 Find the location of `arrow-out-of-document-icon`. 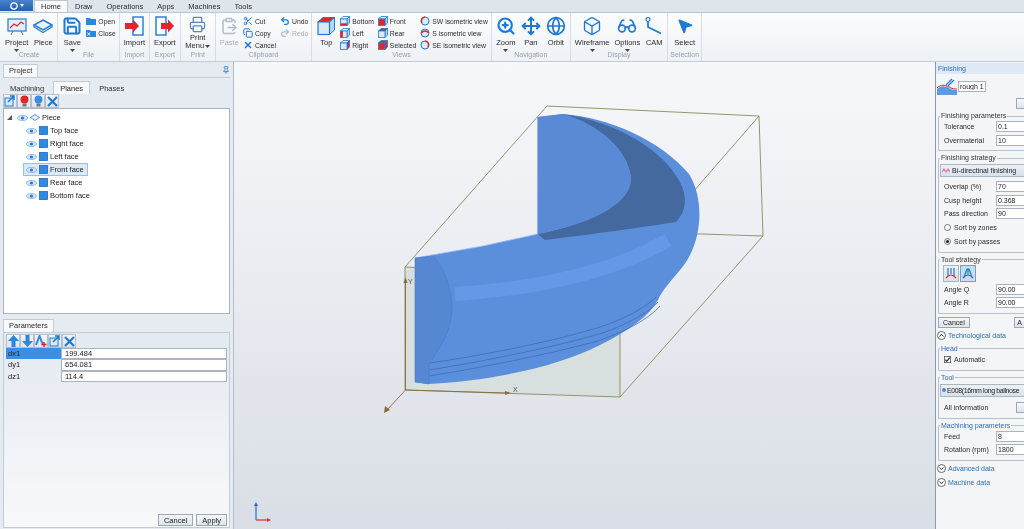

arrow-out-of-document-icon is located at coordinates (164, 26).